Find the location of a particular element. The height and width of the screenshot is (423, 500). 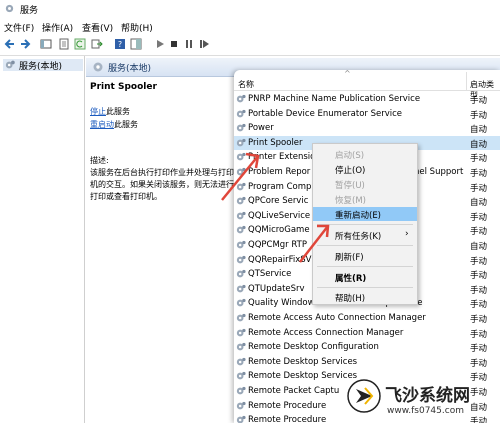

column-header-name: 名称 is located at coordinates (246, 84).